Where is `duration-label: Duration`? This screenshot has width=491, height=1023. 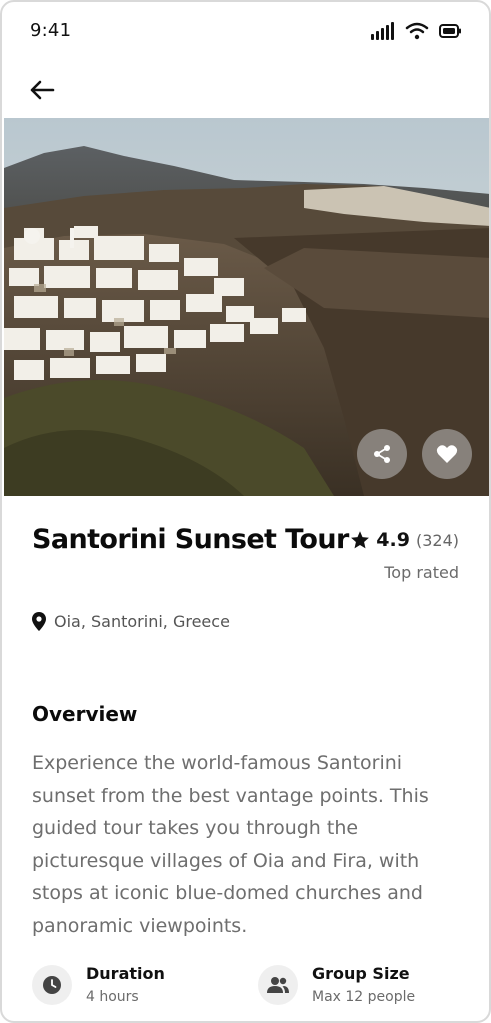 duration-label: Duration is located at coordinates (125, 973).